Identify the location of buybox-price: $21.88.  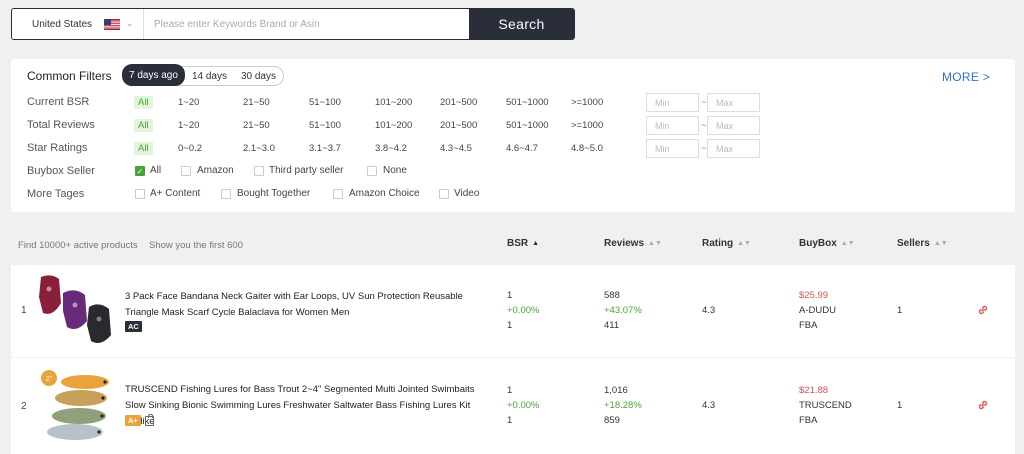
(814, 390).